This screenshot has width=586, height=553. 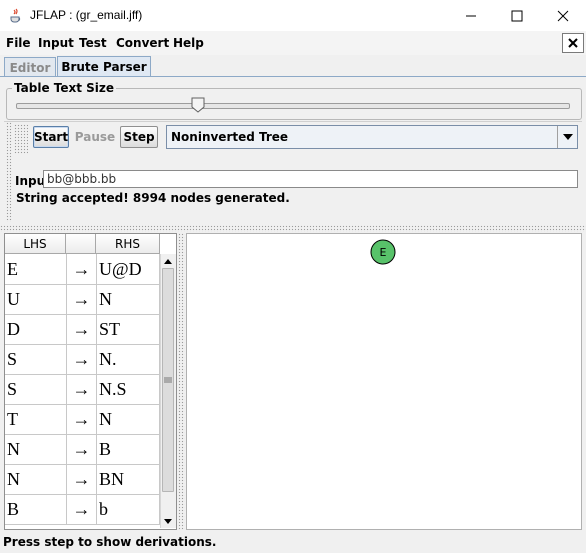 I want to click on close-tab-button, so click(x=573, y=43).